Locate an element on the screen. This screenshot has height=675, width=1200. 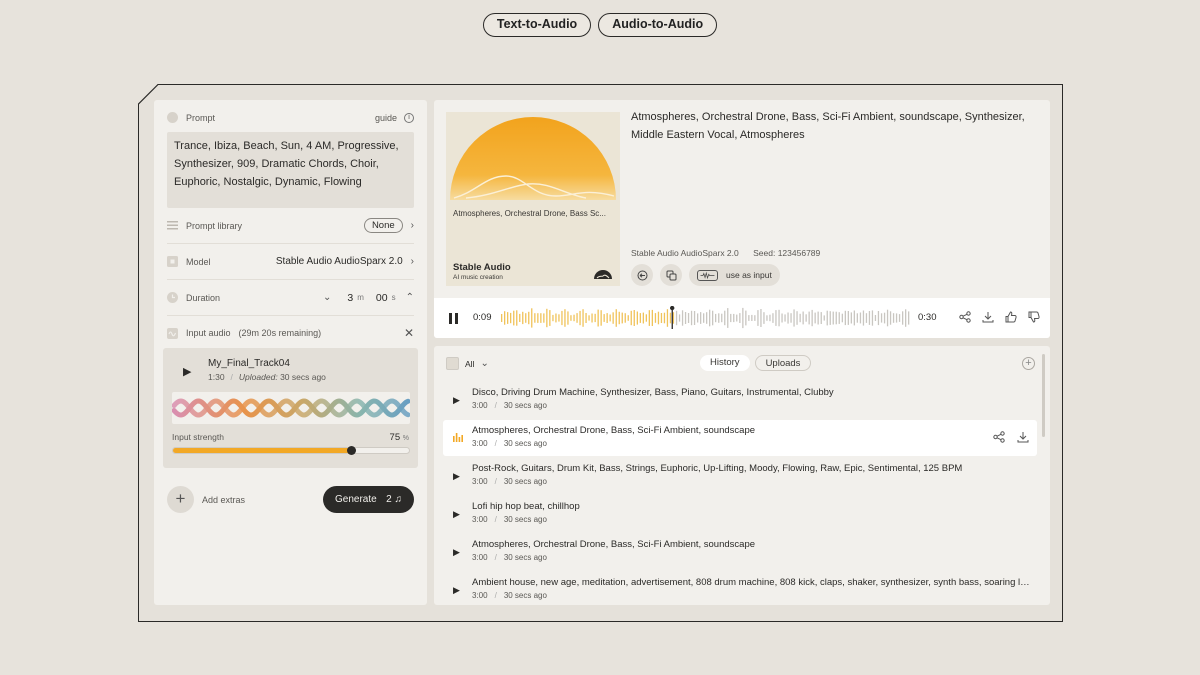
generate-count: 2 is located at coordinates (389, 499).